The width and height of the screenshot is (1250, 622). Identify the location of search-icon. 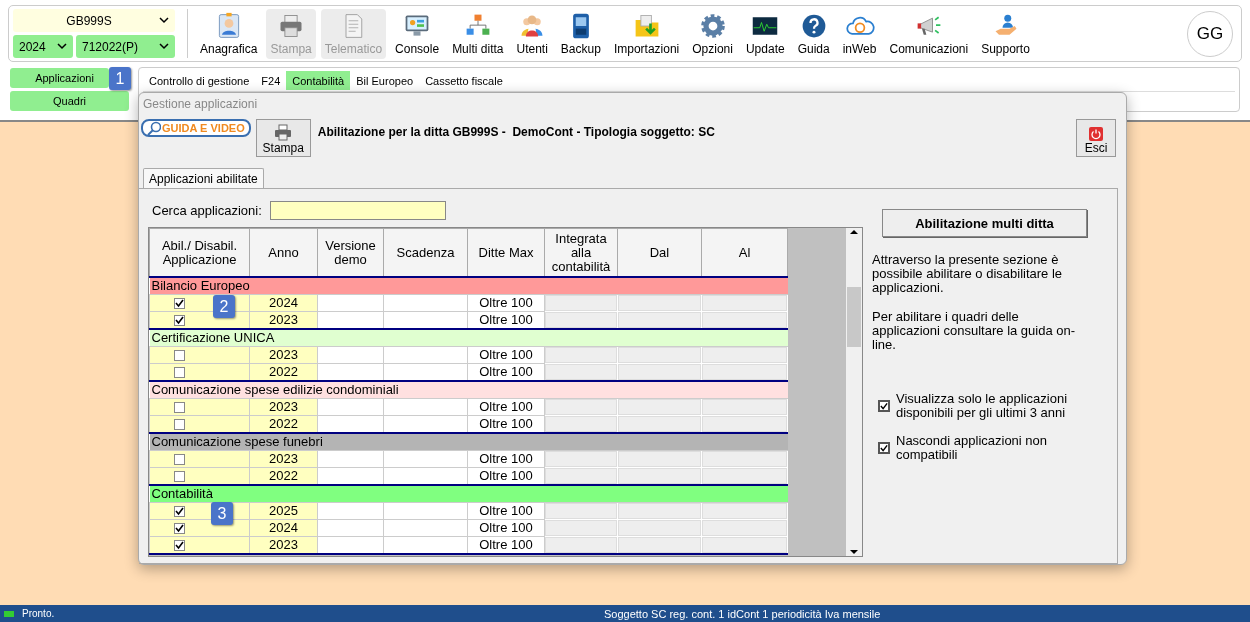
(154, 128).